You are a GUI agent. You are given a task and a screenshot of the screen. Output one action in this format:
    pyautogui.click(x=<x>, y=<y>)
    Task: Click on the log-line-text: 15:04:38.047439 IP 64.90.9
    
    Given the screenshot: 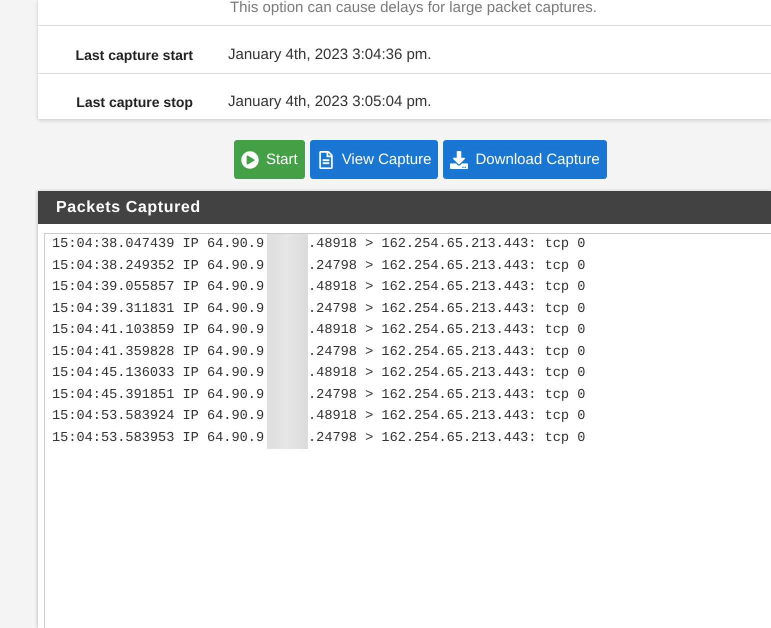 What is the action you would take?
    pyautogui.click(x=159, y=245)
    